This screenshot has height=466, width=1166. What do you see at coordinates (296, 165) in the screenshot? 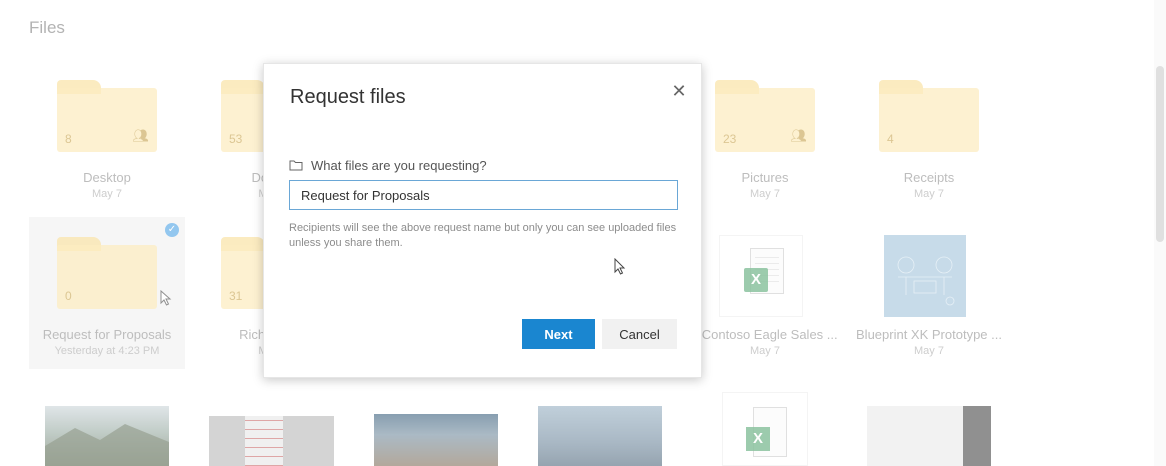
I see `folder-outline-icon` at bounding box center [296, 165].